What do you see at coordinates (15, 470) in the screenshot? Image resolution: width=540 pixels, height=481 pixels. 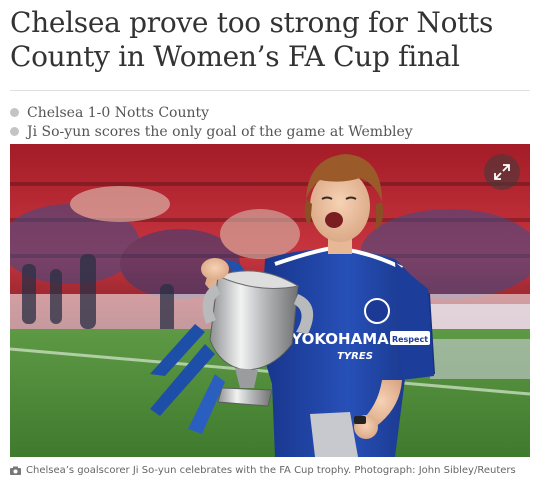 I see `camera-icon` at bounding box center [15, 470].